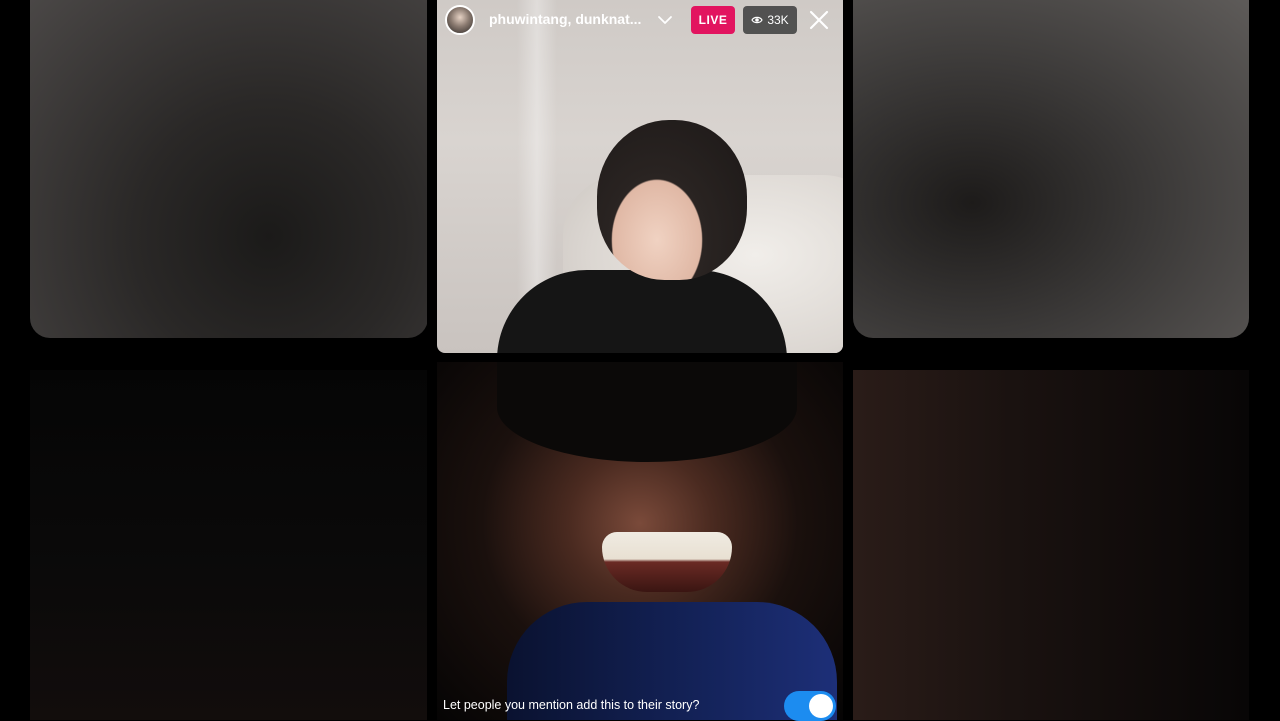 The height and width of the screenshot is (721, 1280). I want to click on viewer-count-badge: 33K, so click(770, 20).